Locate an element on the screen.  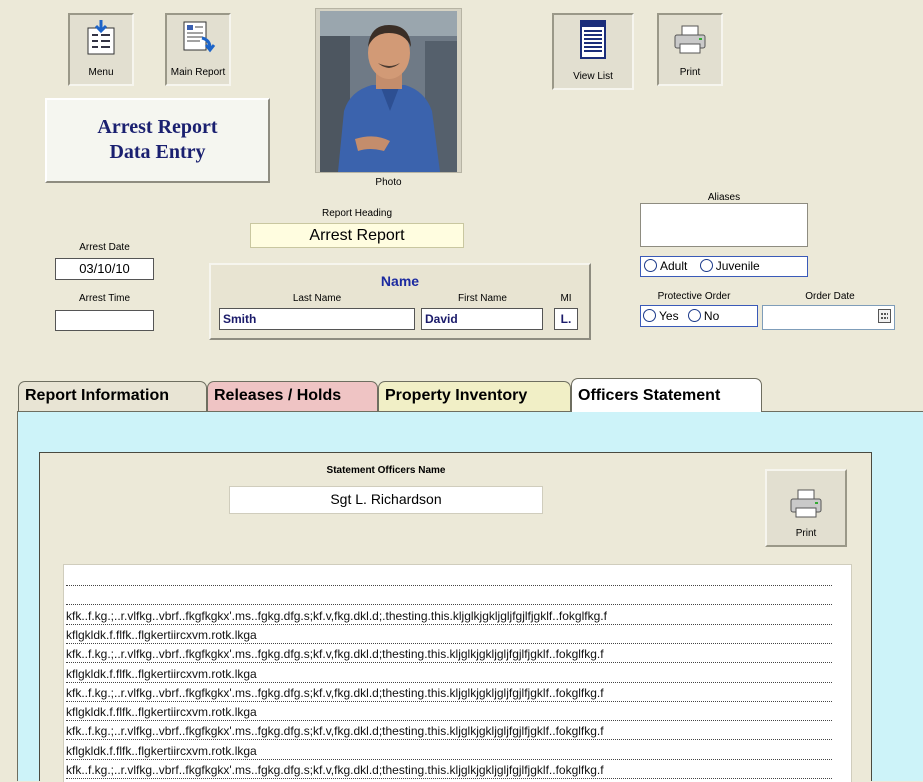
juvenile-radio: Juvenile is located at coordinates (729, 266).